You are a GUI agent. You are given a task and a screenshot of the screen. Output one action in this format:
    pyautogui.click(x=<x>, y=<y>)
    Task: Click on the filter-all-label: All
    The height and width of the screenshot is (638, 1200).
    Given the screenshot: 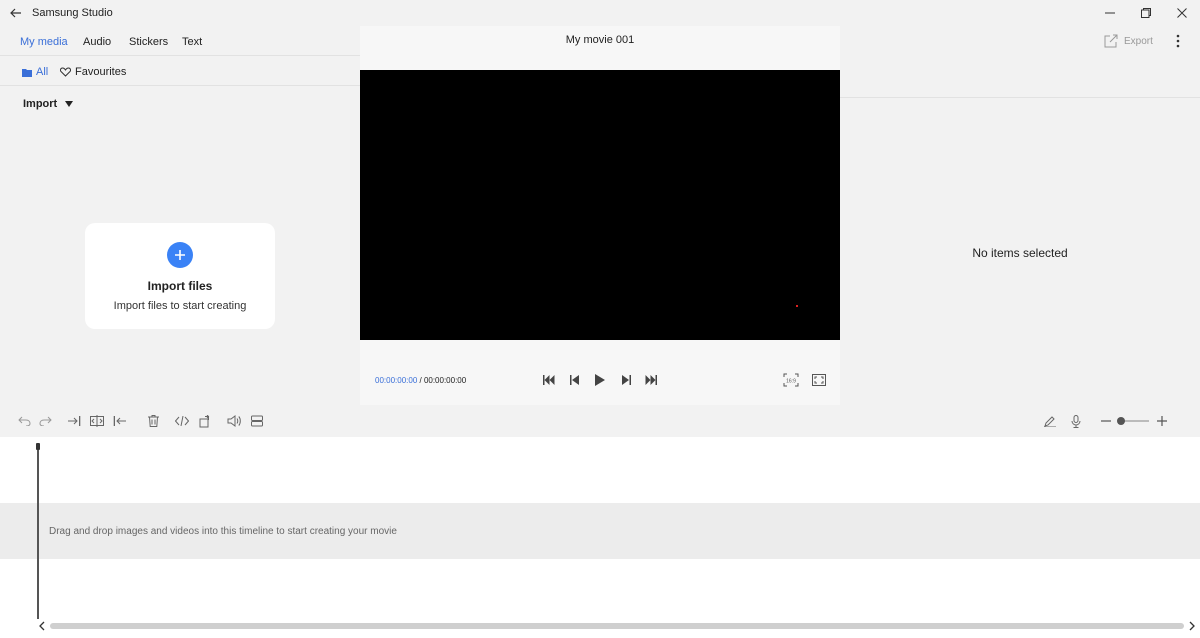 What is the action you would take?
    pyautogui.click(x=42, y=72)
    